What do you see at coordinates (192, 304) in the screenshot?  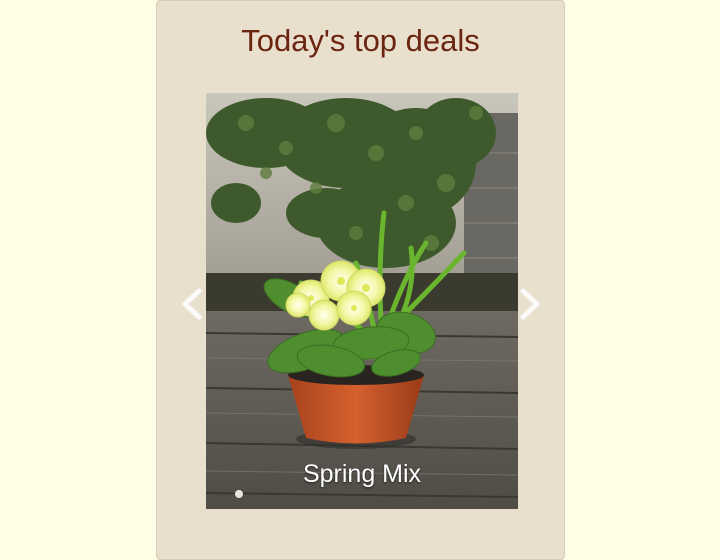 I see `chevron-left-icon` at bounding box center [192, 304].